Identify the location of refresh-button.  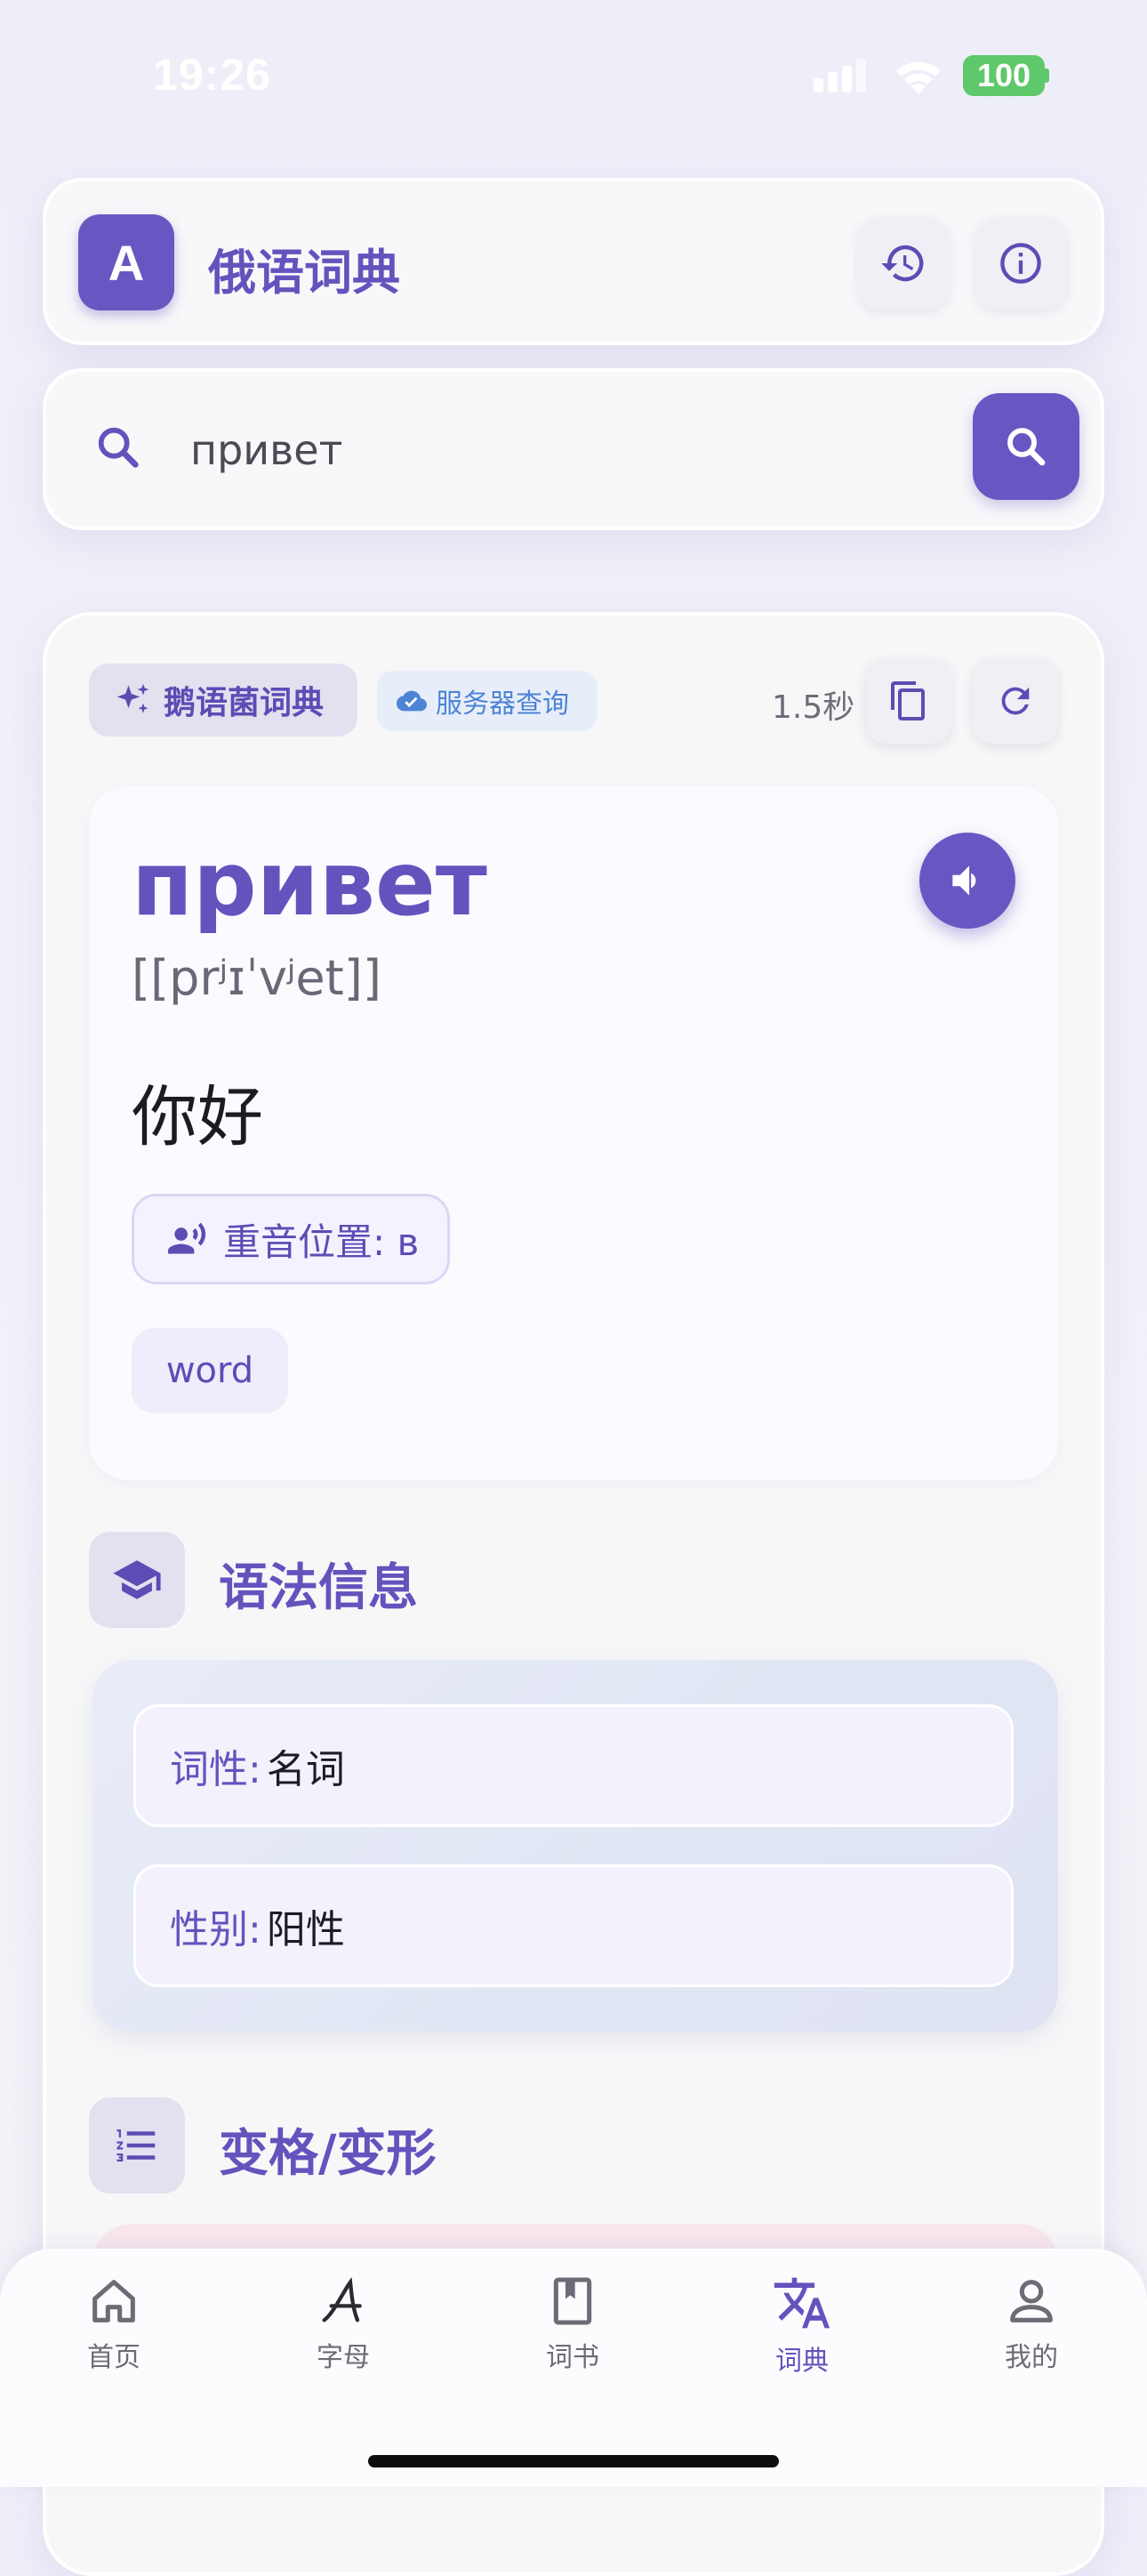
(1015, 701).